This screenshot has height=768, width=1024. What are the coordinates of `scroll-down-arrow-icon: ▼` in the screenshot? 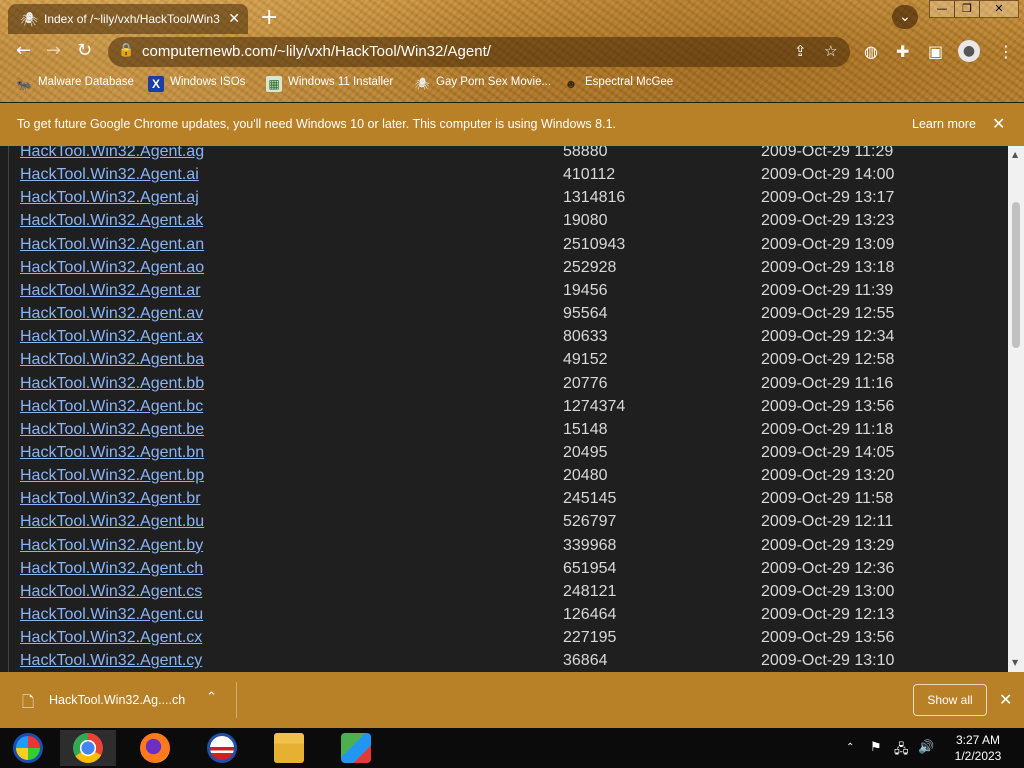 It's located at (1015, 662).